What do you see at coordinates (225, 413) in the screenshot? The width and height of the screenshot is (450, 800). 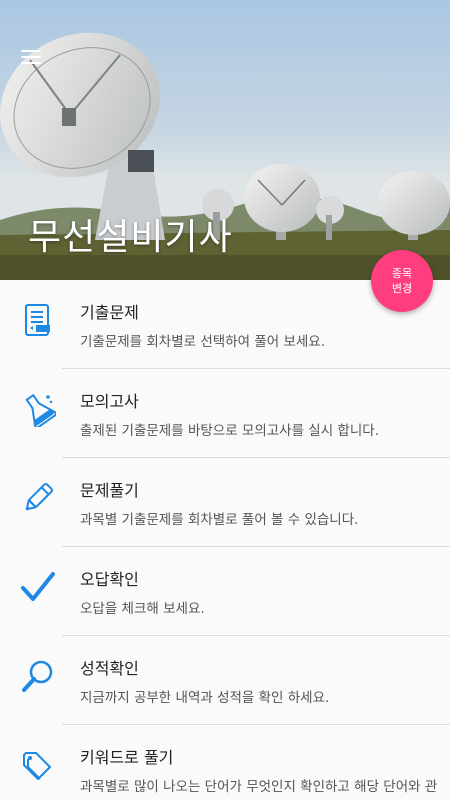 I see `menu-item-mock-exam: 모의고사 출제된 기출문제를 바탕으로 모의고사를 실시 합니다.` at bounding box center [225, 413].